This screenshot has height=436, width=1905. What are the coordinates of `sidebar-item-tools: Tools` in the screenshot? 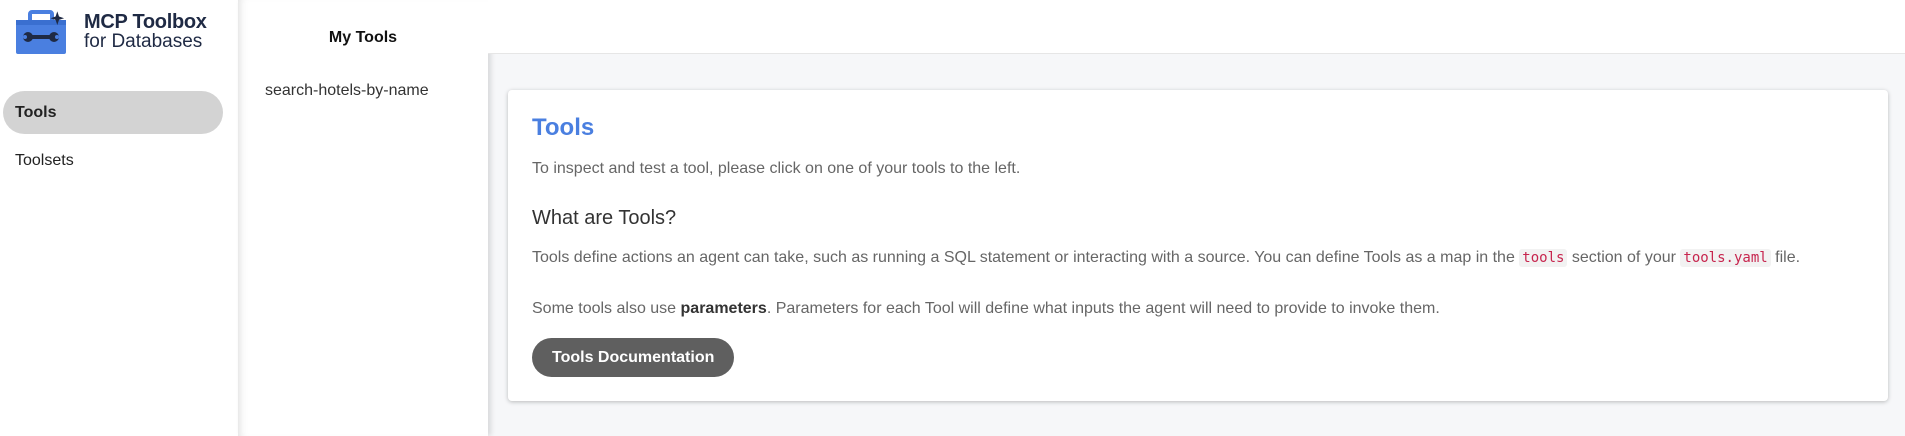 It's located at (113, 112).